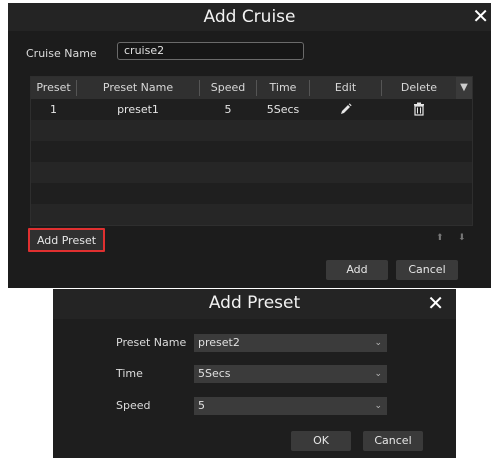  Describe the element at coordinates (283, 87) in the screenshot. I see `col-time: Time` at that location.